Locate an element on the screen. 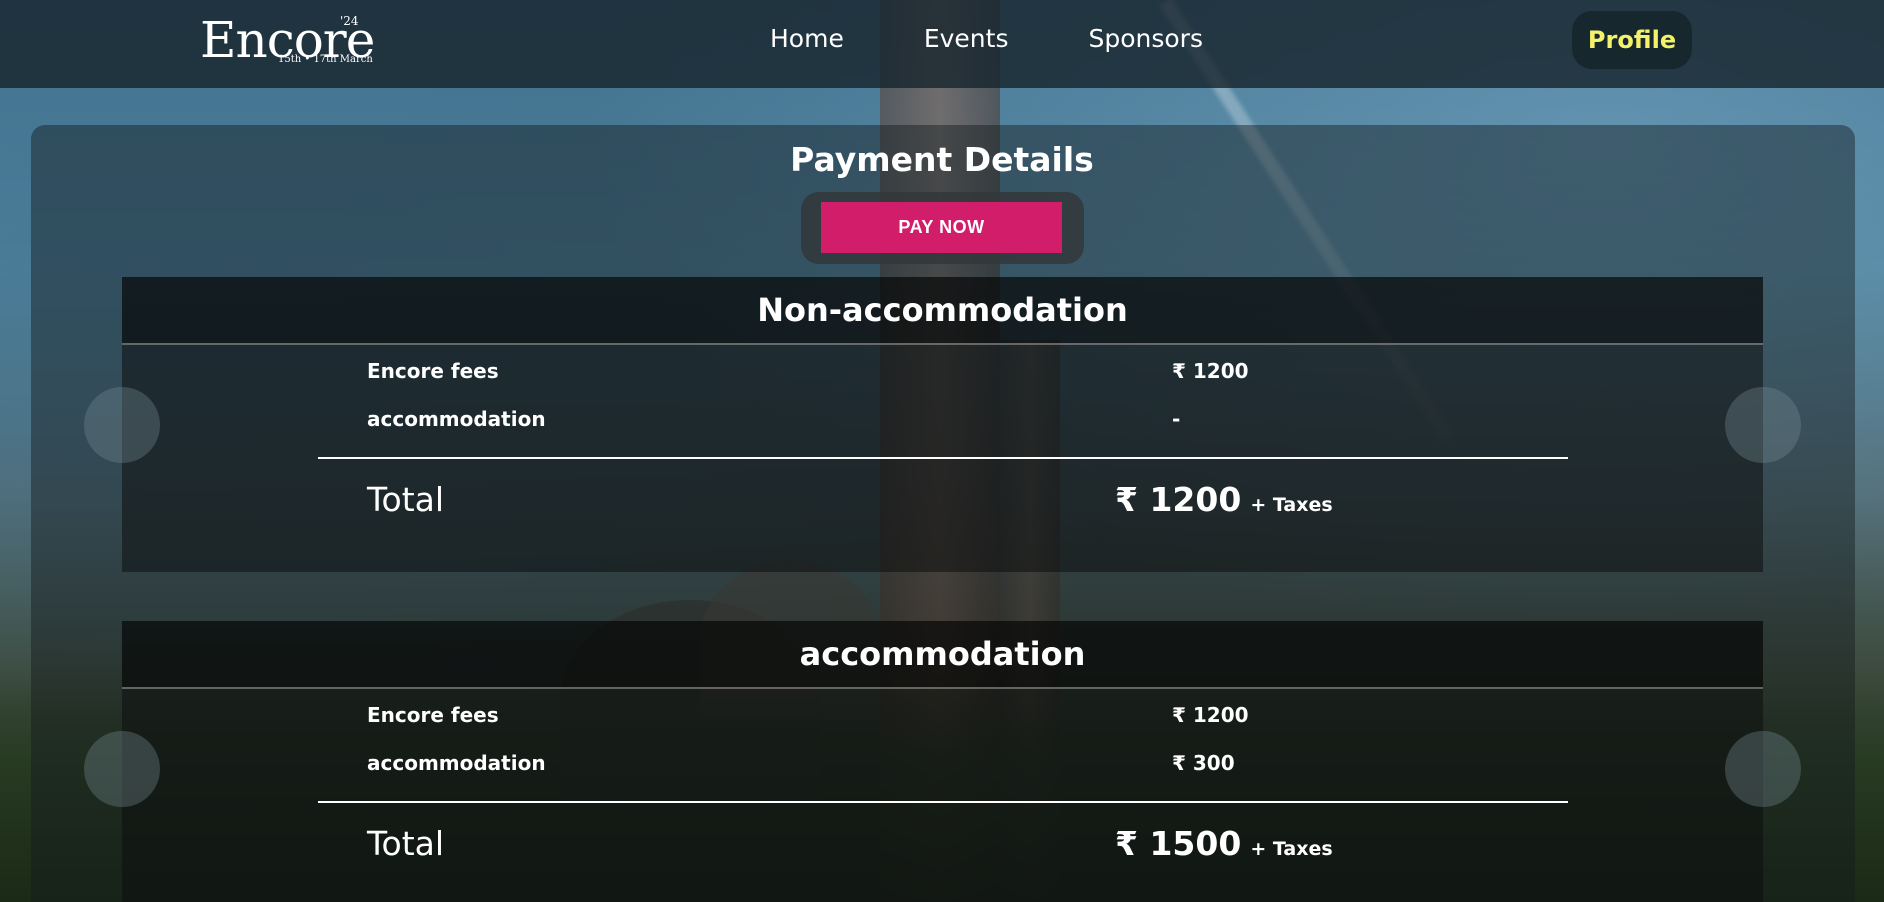 The height and width of the screenshot is (902, 1884). total-amount: ₹ 1500 is located at coordinates (1178, 843).